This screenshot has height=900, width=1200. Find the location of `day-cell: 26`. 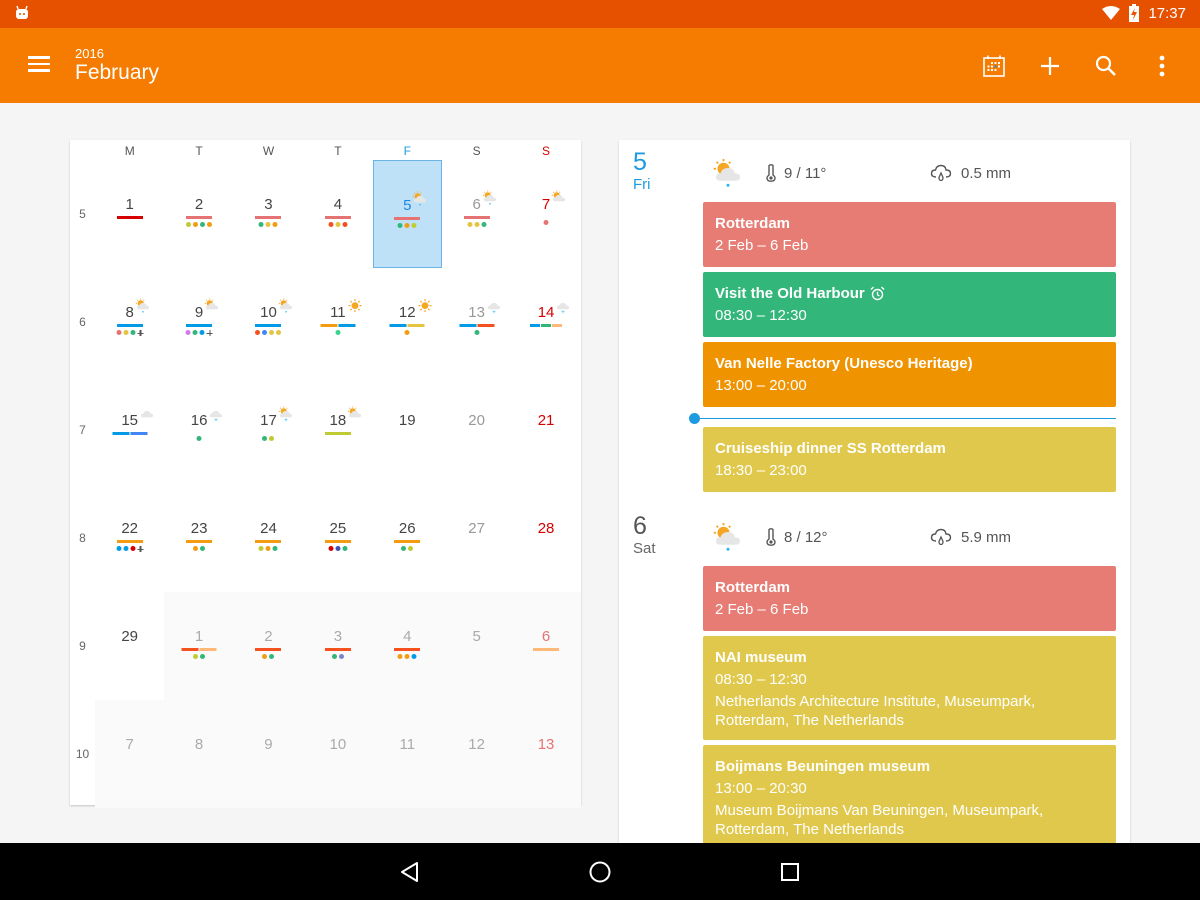

day-cell: 26 is located at coordinates (407, 538).